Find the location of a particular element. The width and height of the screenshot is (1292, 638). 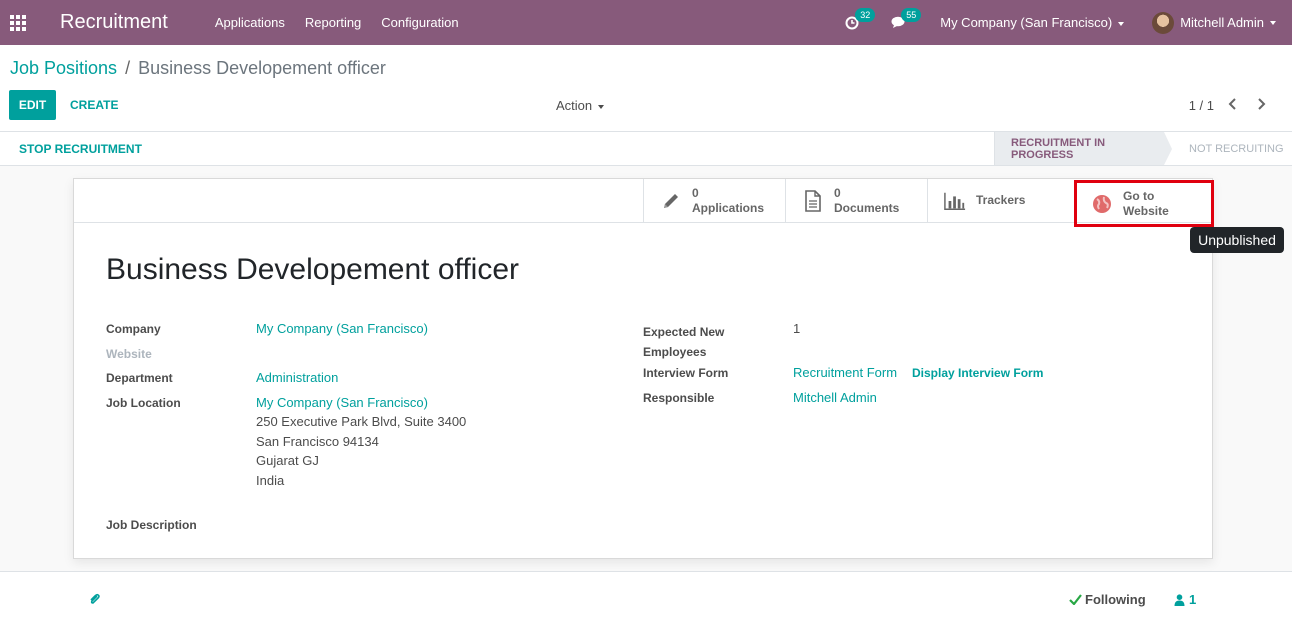

chatter-topbar: Following 1 is located at coordinates (646, 604).